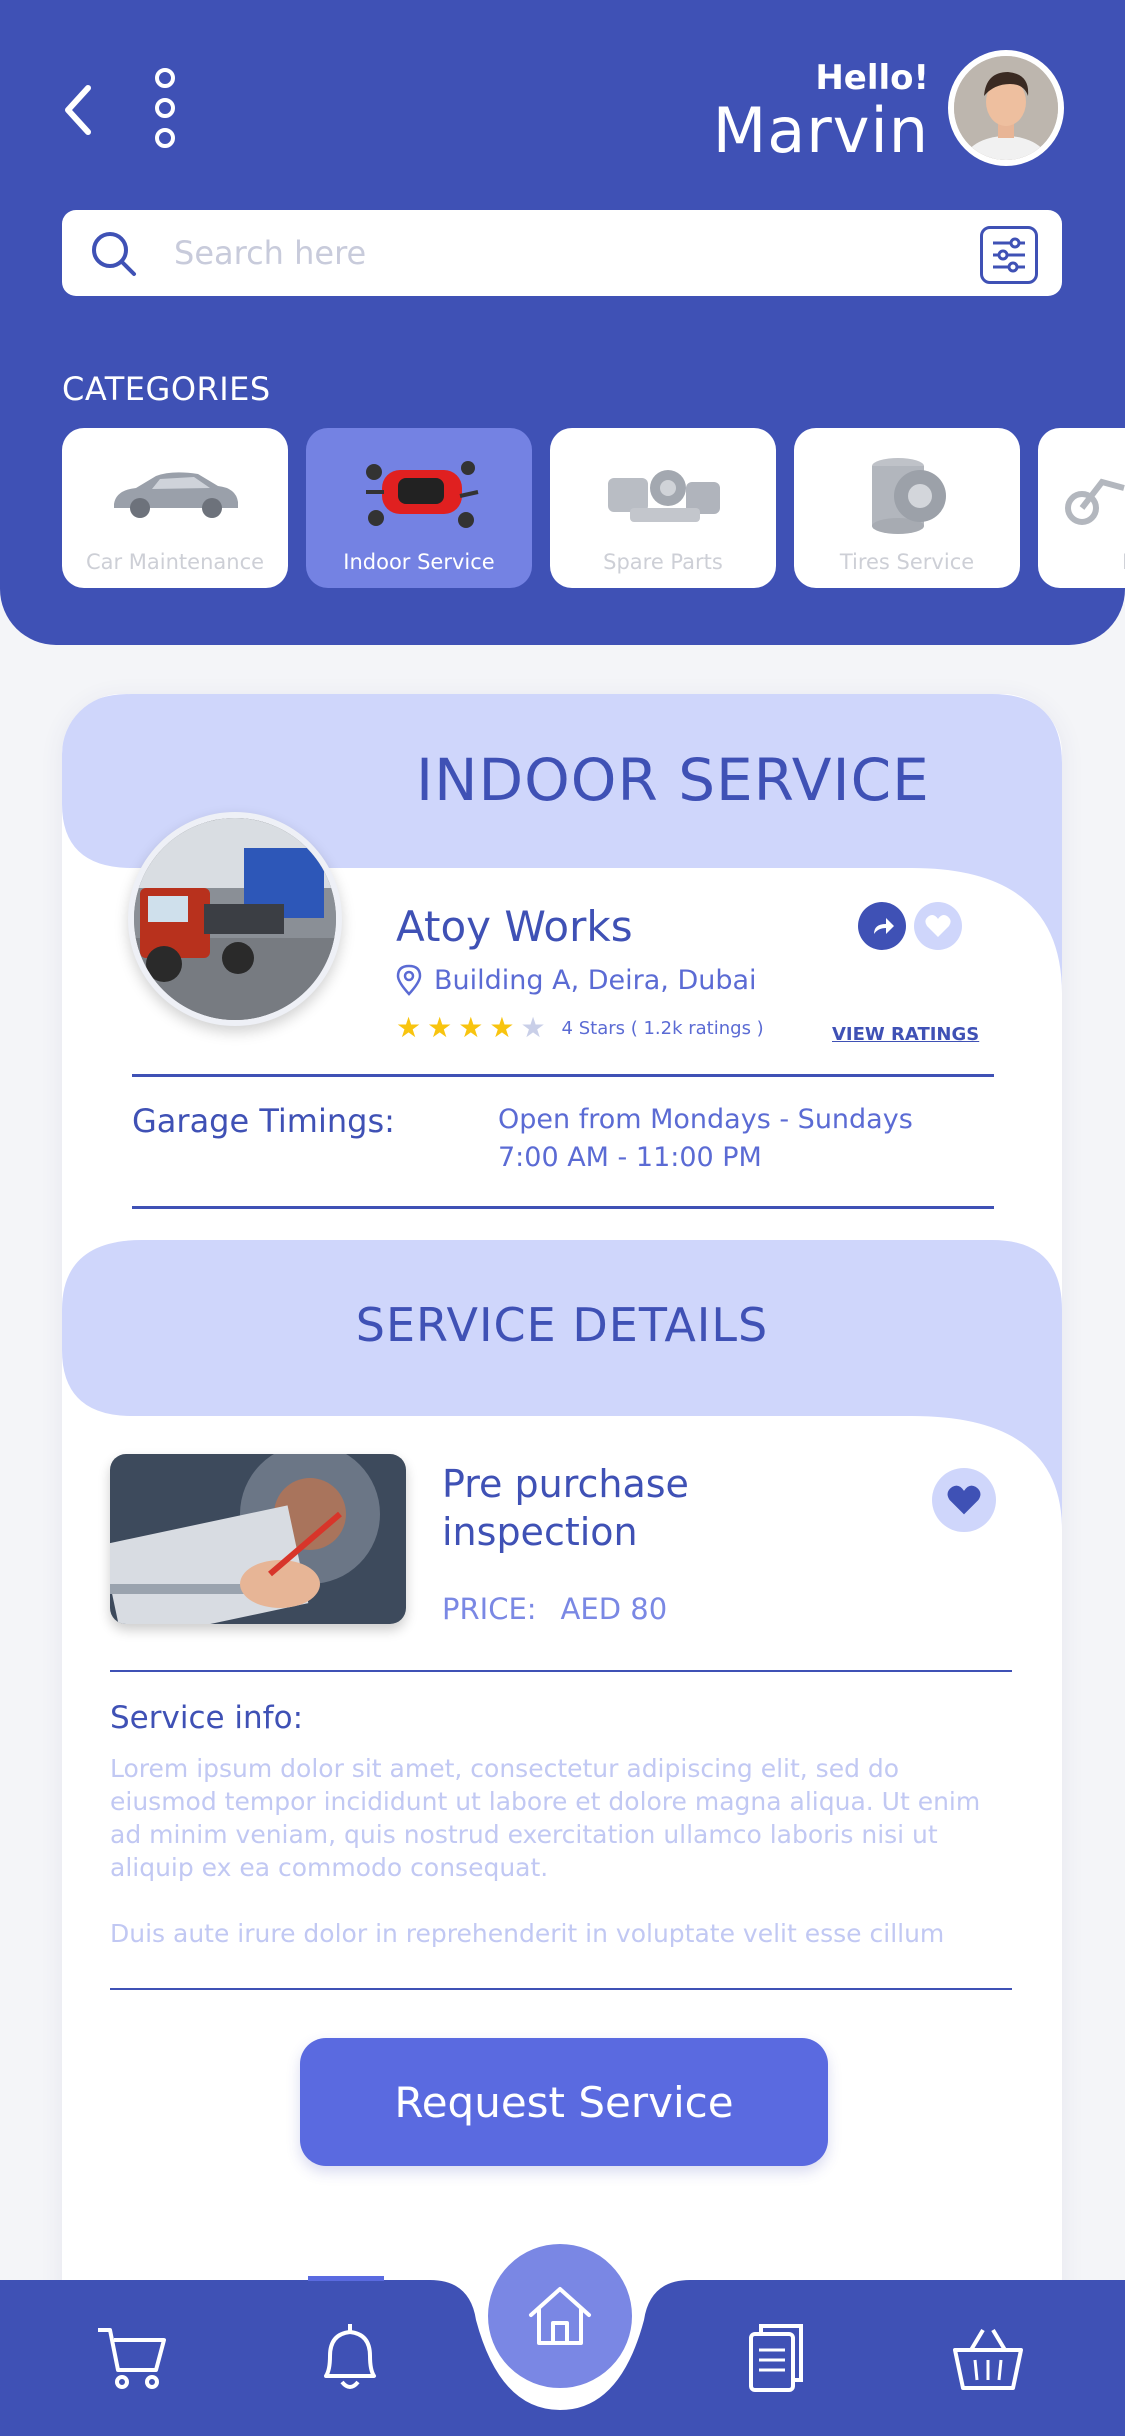  I want to click on search-input, so click(524, 253).